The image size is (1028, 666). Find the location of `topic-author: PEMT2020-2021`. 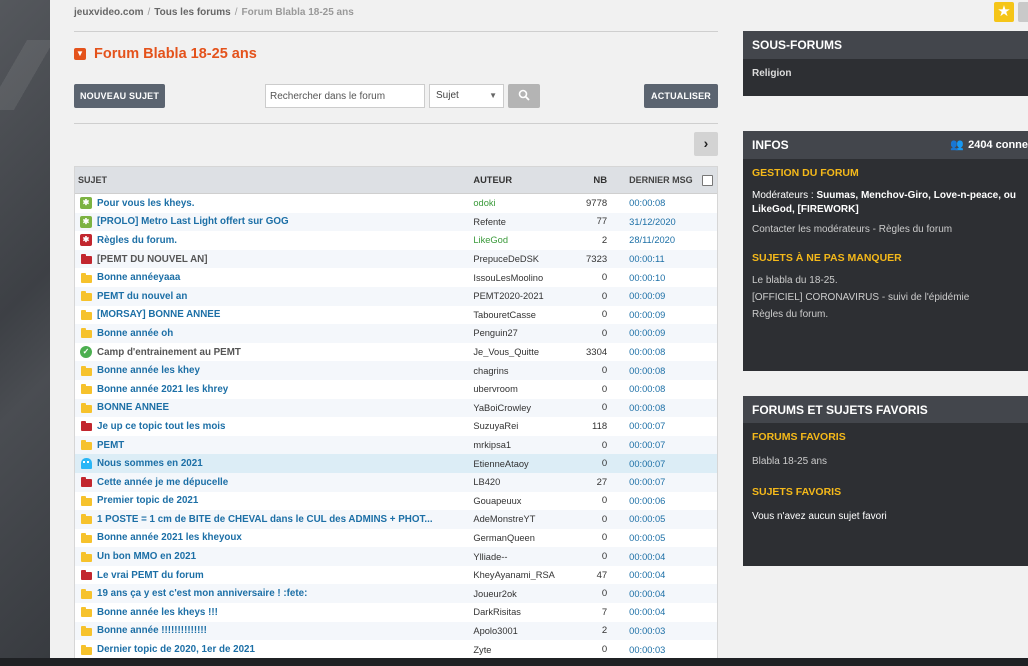

topic-author: PEMT2020-2021 is located at coordinates (519, 296).